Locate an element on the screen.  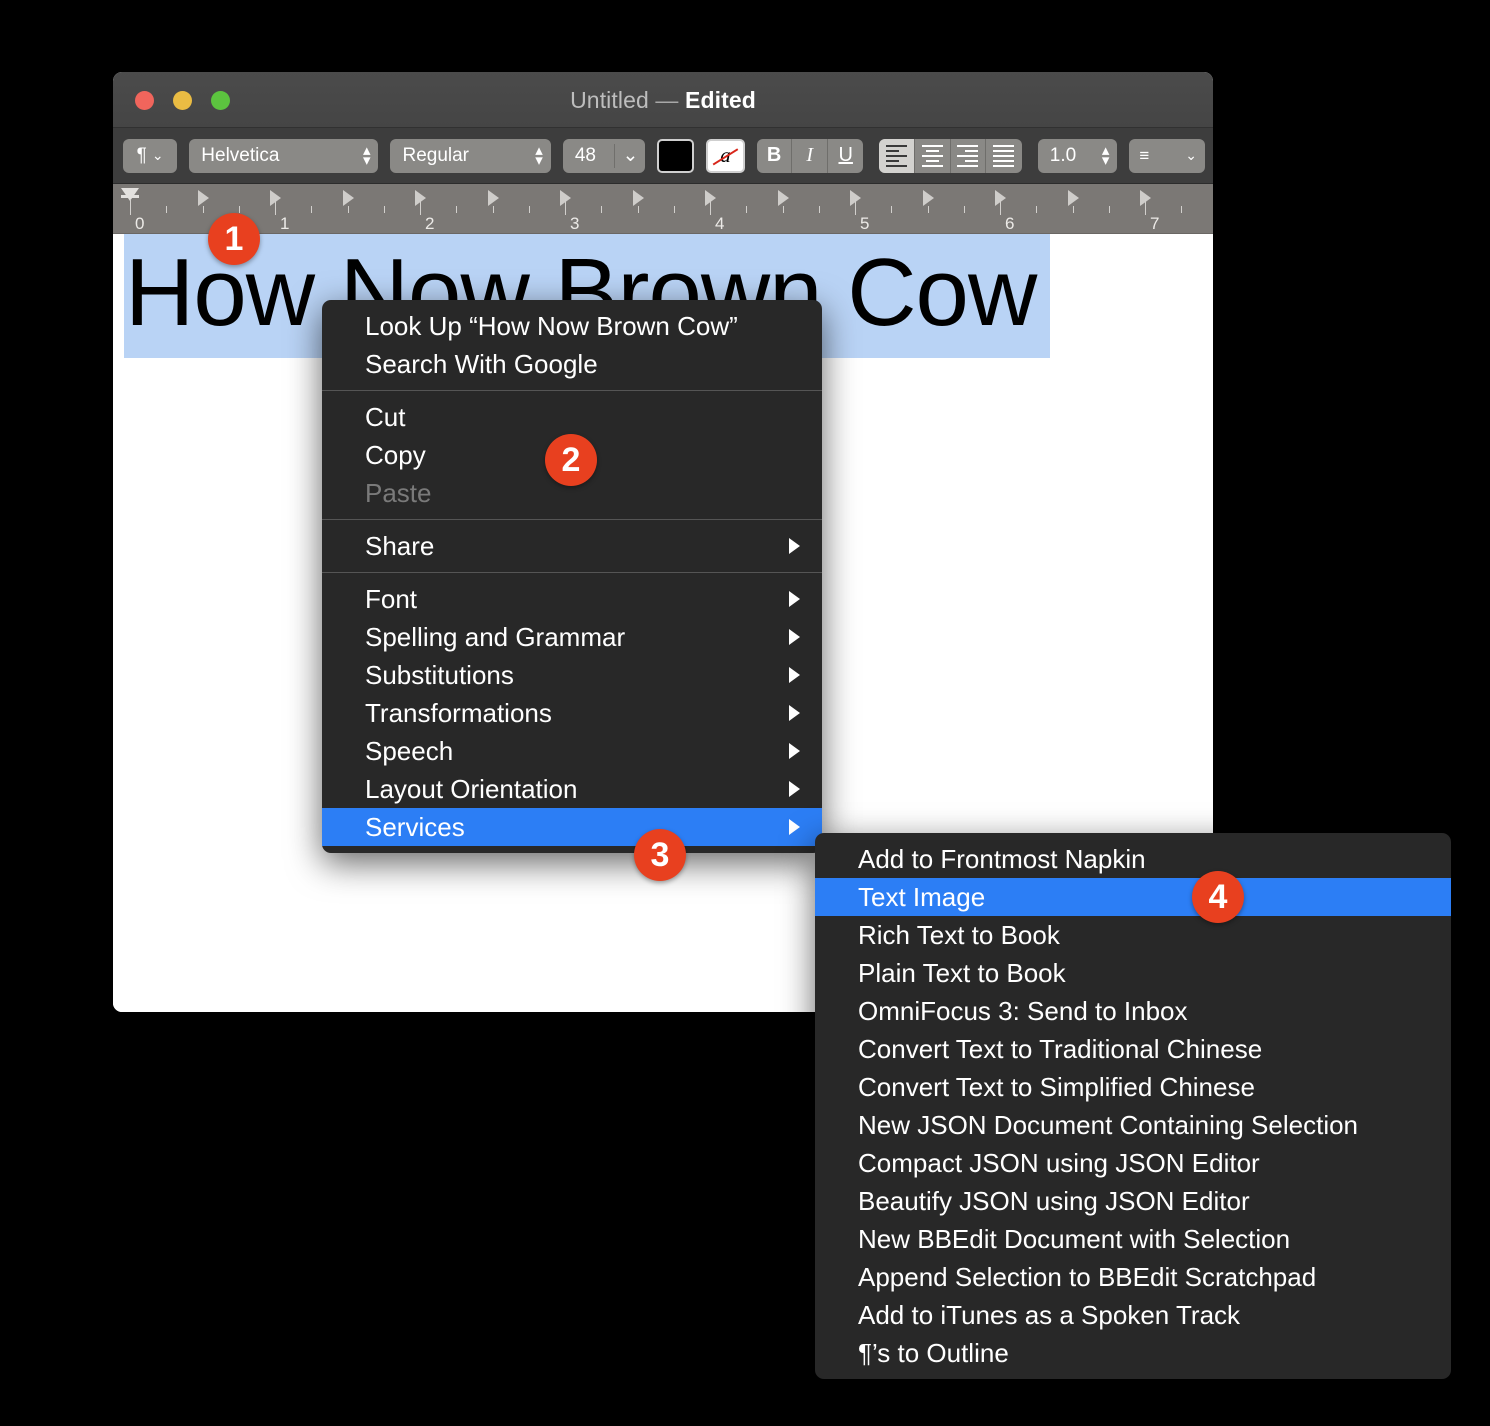
list-style-dropdown: ≡ ⌄ is located at coordinates (1167, 155).